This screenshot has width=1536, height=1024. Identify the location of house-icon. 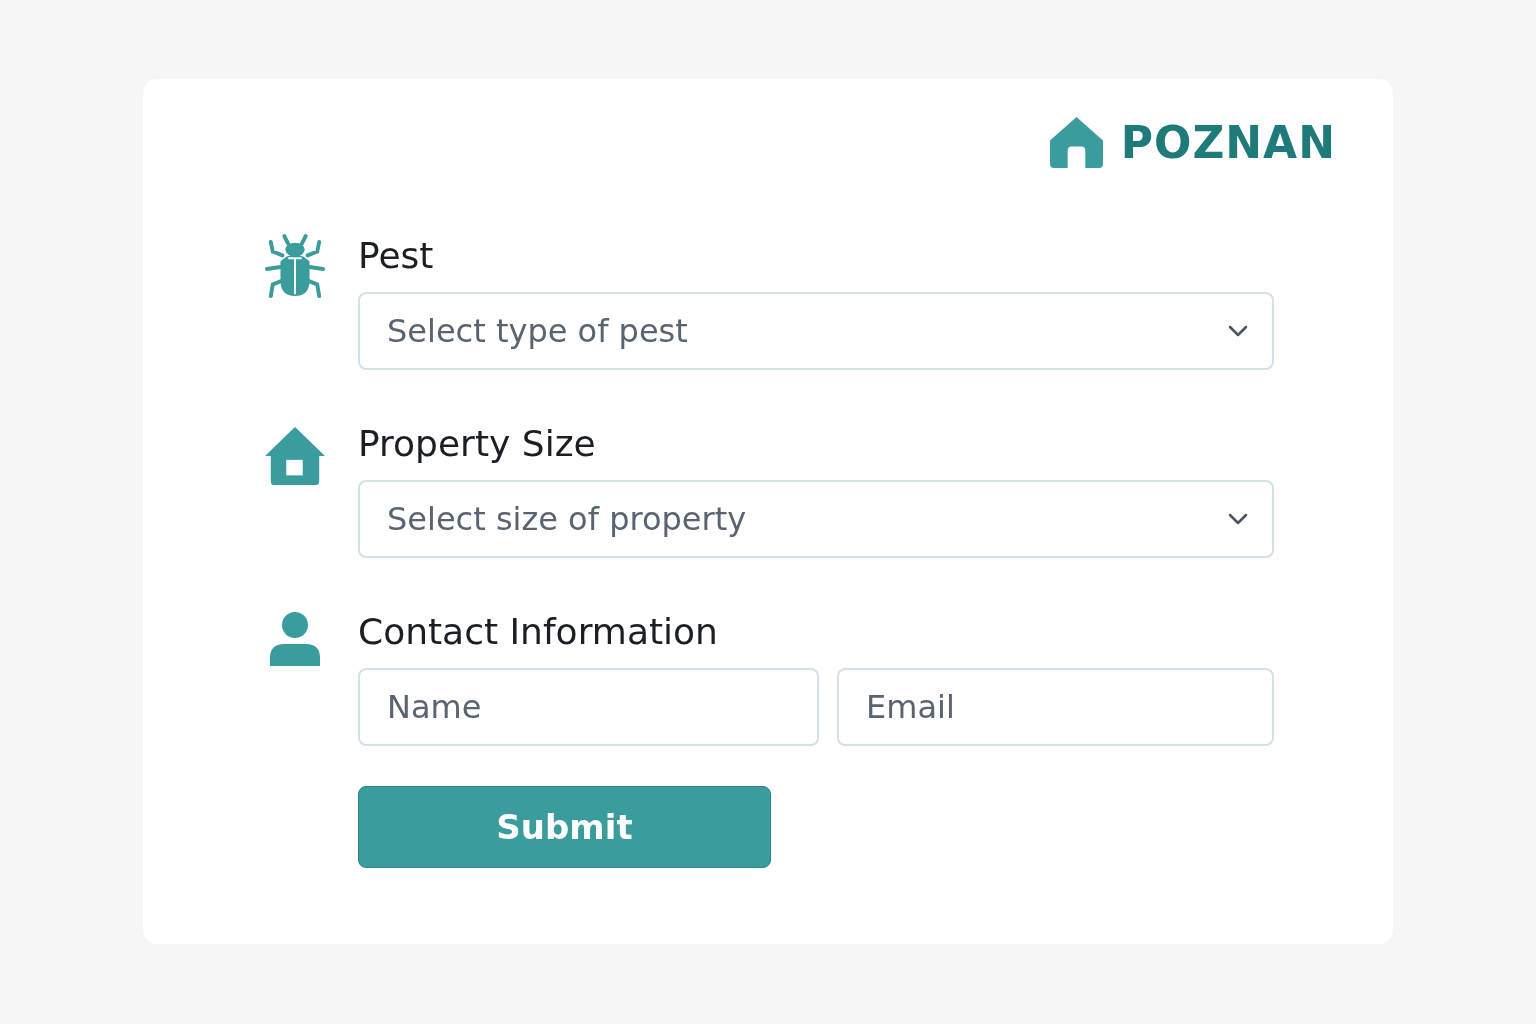
(1076, 142).